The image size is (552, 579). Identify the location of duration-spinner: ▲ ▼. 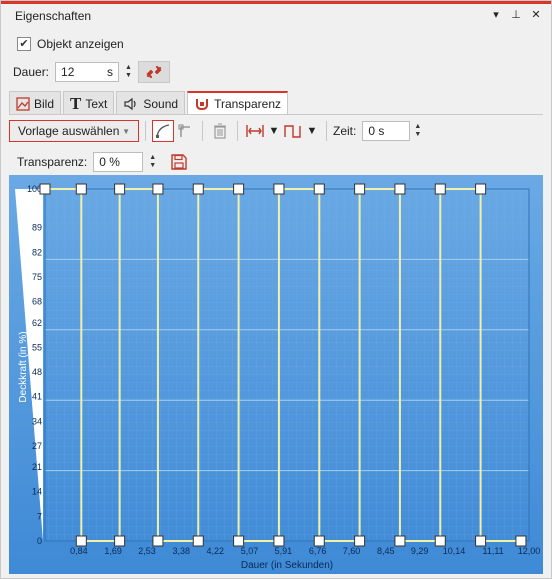
(128, 72).